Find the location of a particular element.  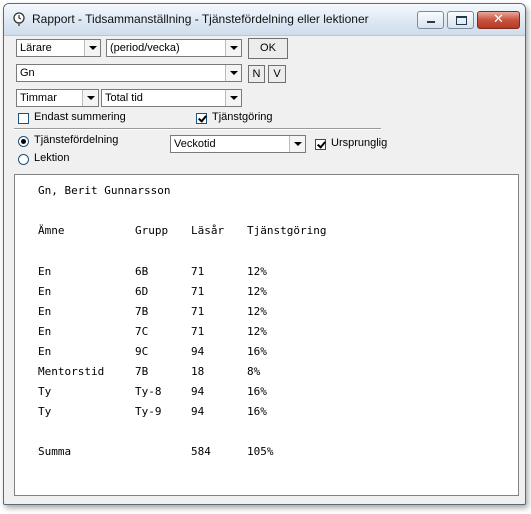

report-person: Gn, Berit Gunnarsson is located at coordinates (104, 190).